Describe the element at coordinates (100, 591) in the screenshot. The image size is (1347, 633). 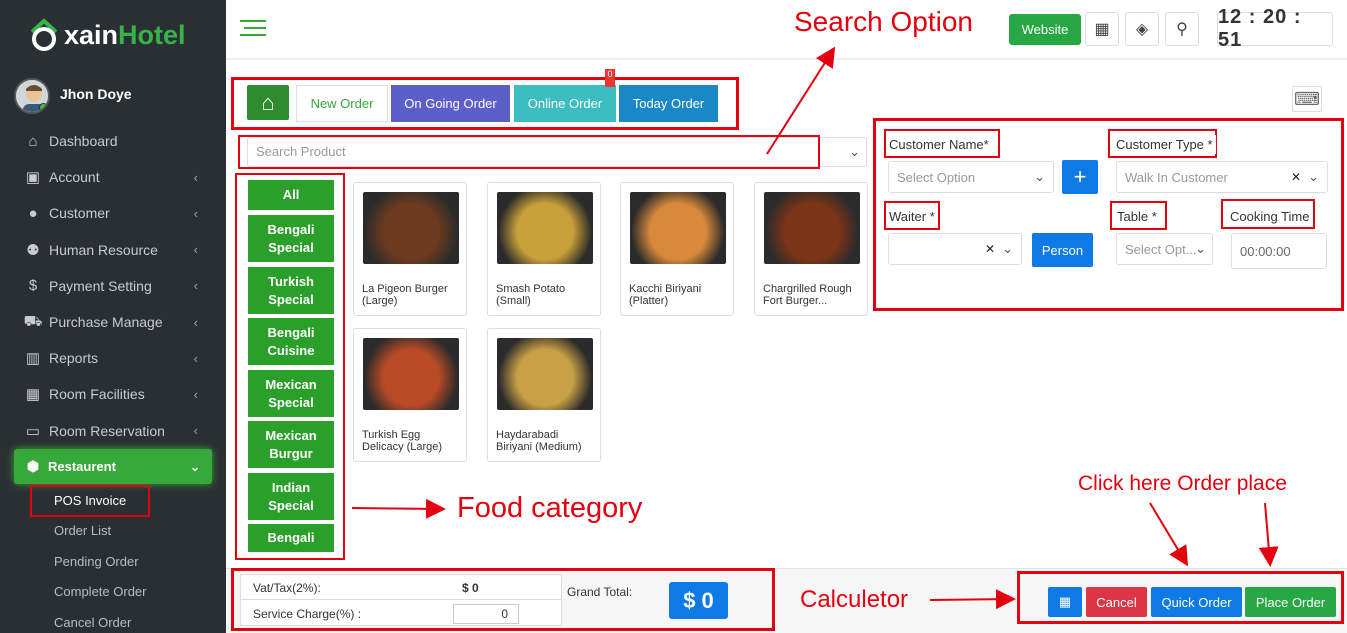
I see `submenu-item-complete-order: Complete Order` at that location.